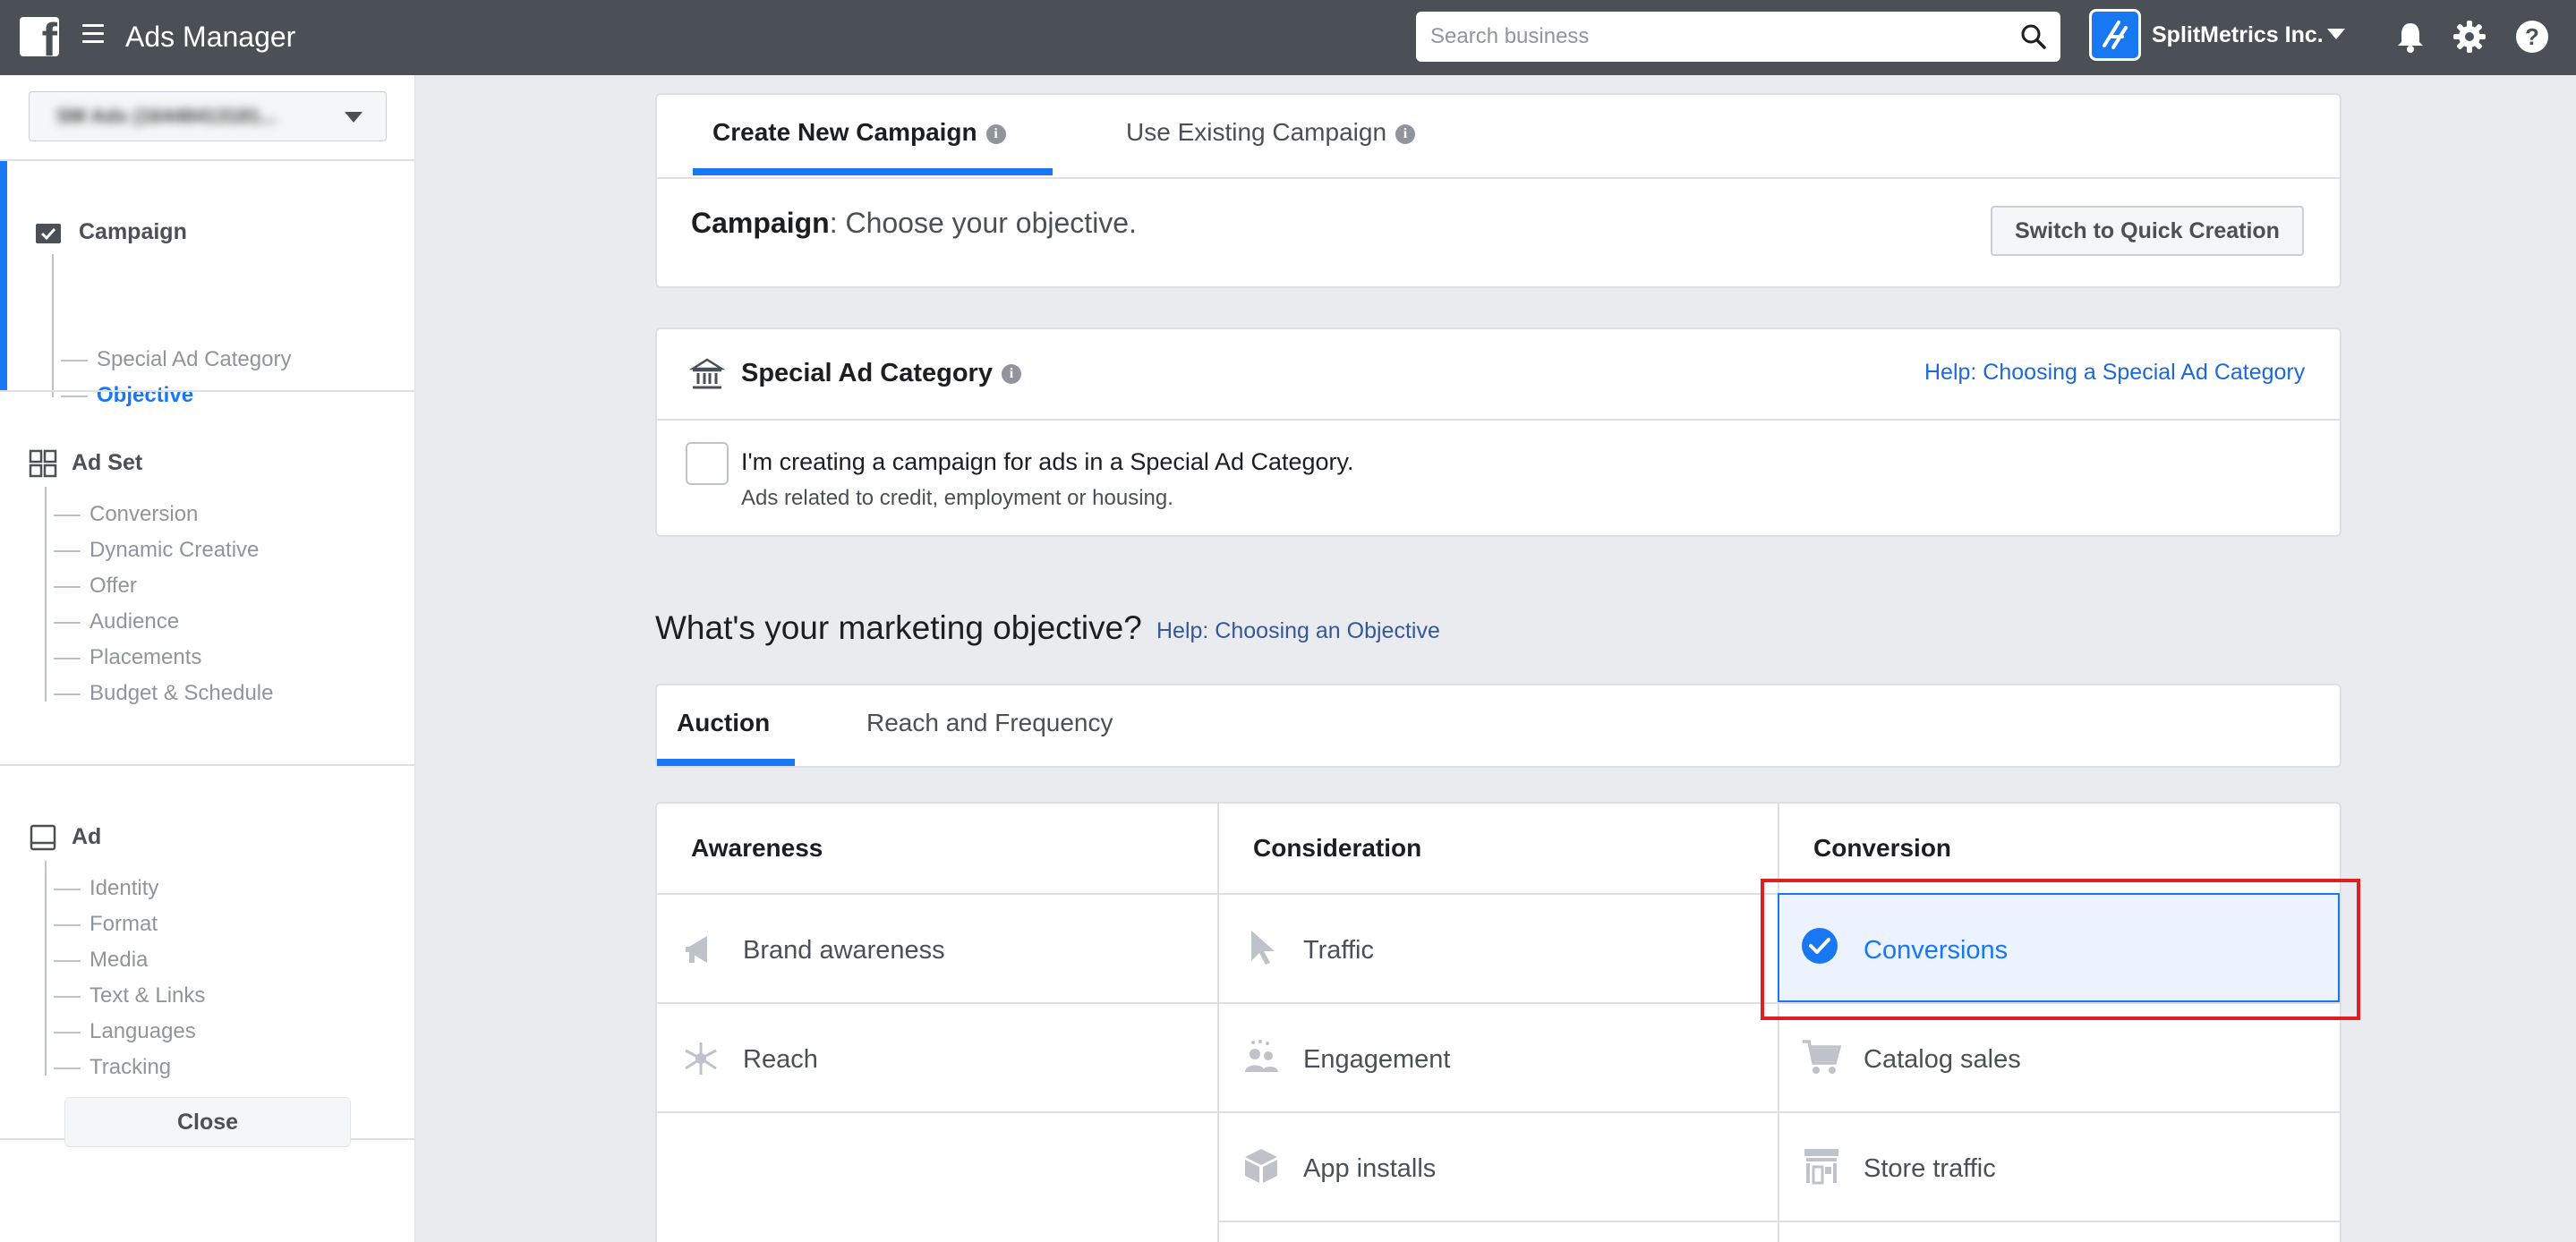 The height and width of the screenshot is (1242, 2576). I want to click on objective-catalog-sales: Catalog sales, so click(1942, 1060).